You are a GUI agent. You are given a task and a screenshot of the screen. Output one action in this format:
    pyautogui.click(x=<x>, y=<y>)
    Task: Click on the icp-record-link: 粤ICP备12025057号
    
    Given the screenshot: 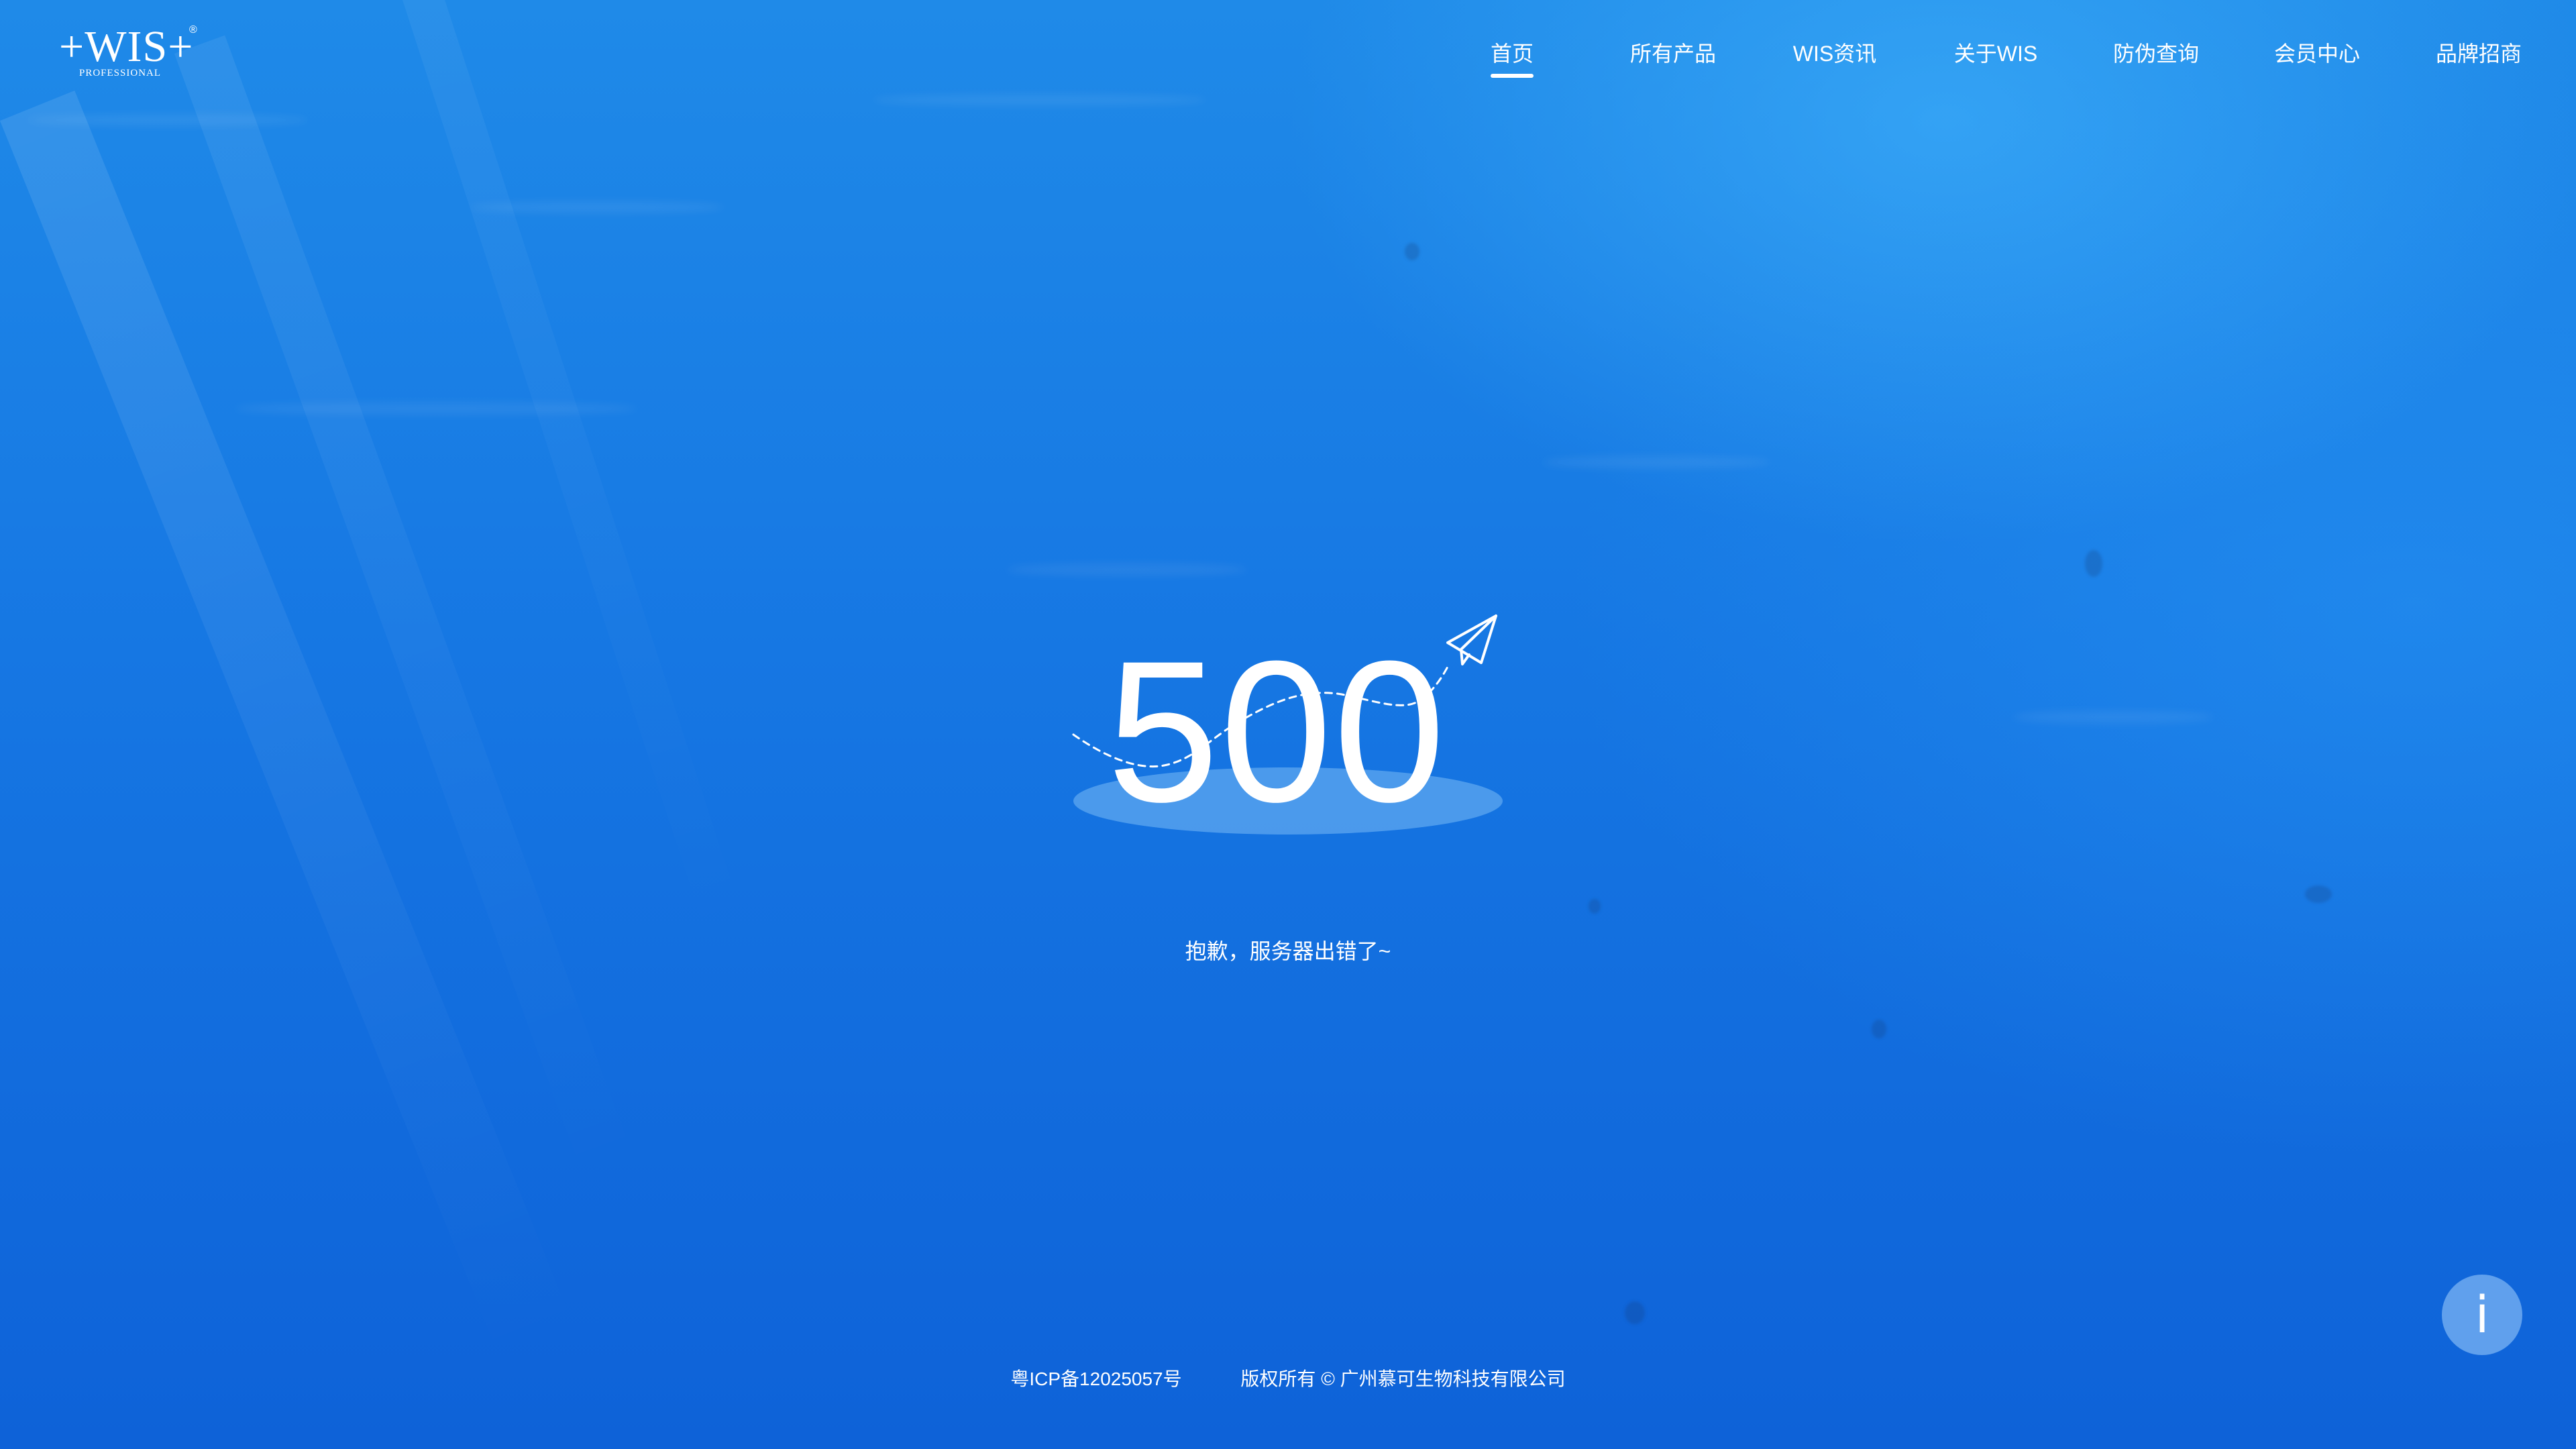 What is the action you would take?
    pyautogui.click(x=1095, y=1379)
    